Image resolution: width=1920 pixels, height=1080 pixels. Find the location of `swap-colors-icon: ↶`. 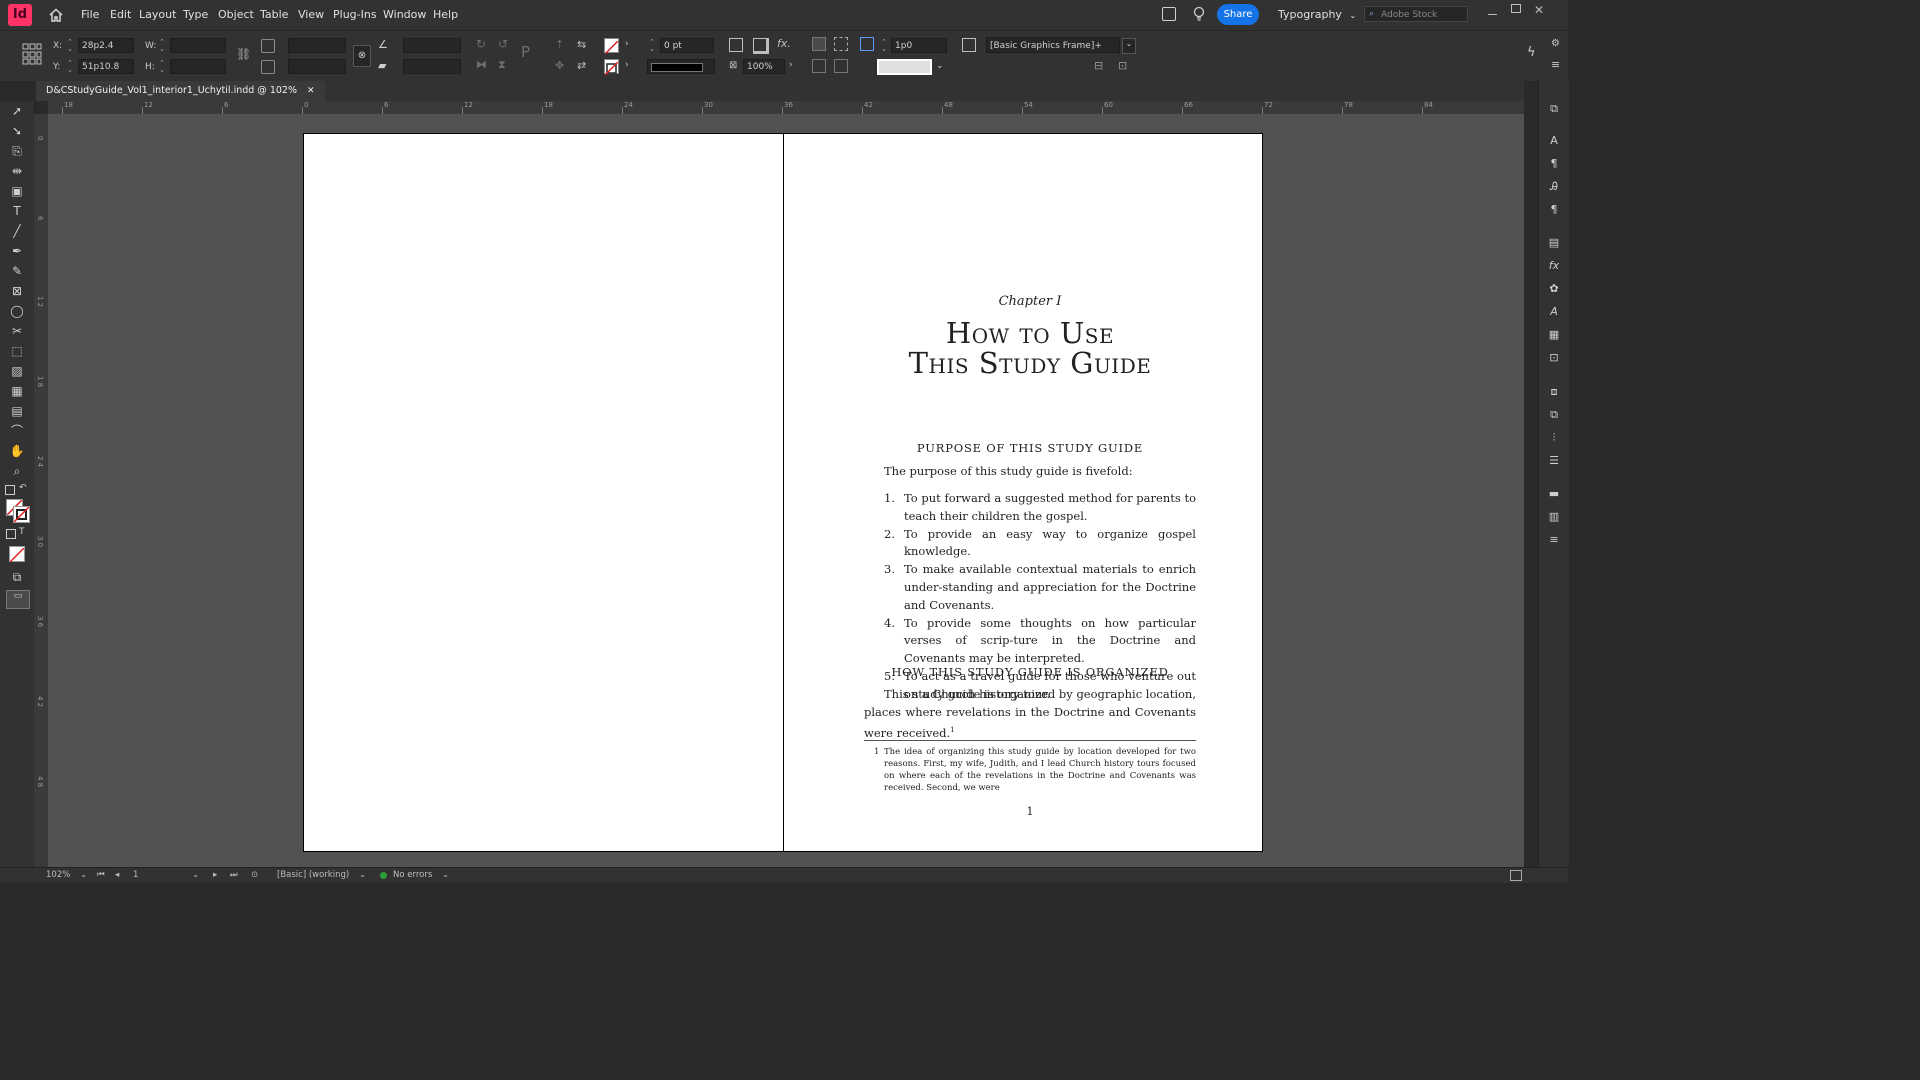

swap-colors-icon: ↶ is located at coordinates (23, 488).